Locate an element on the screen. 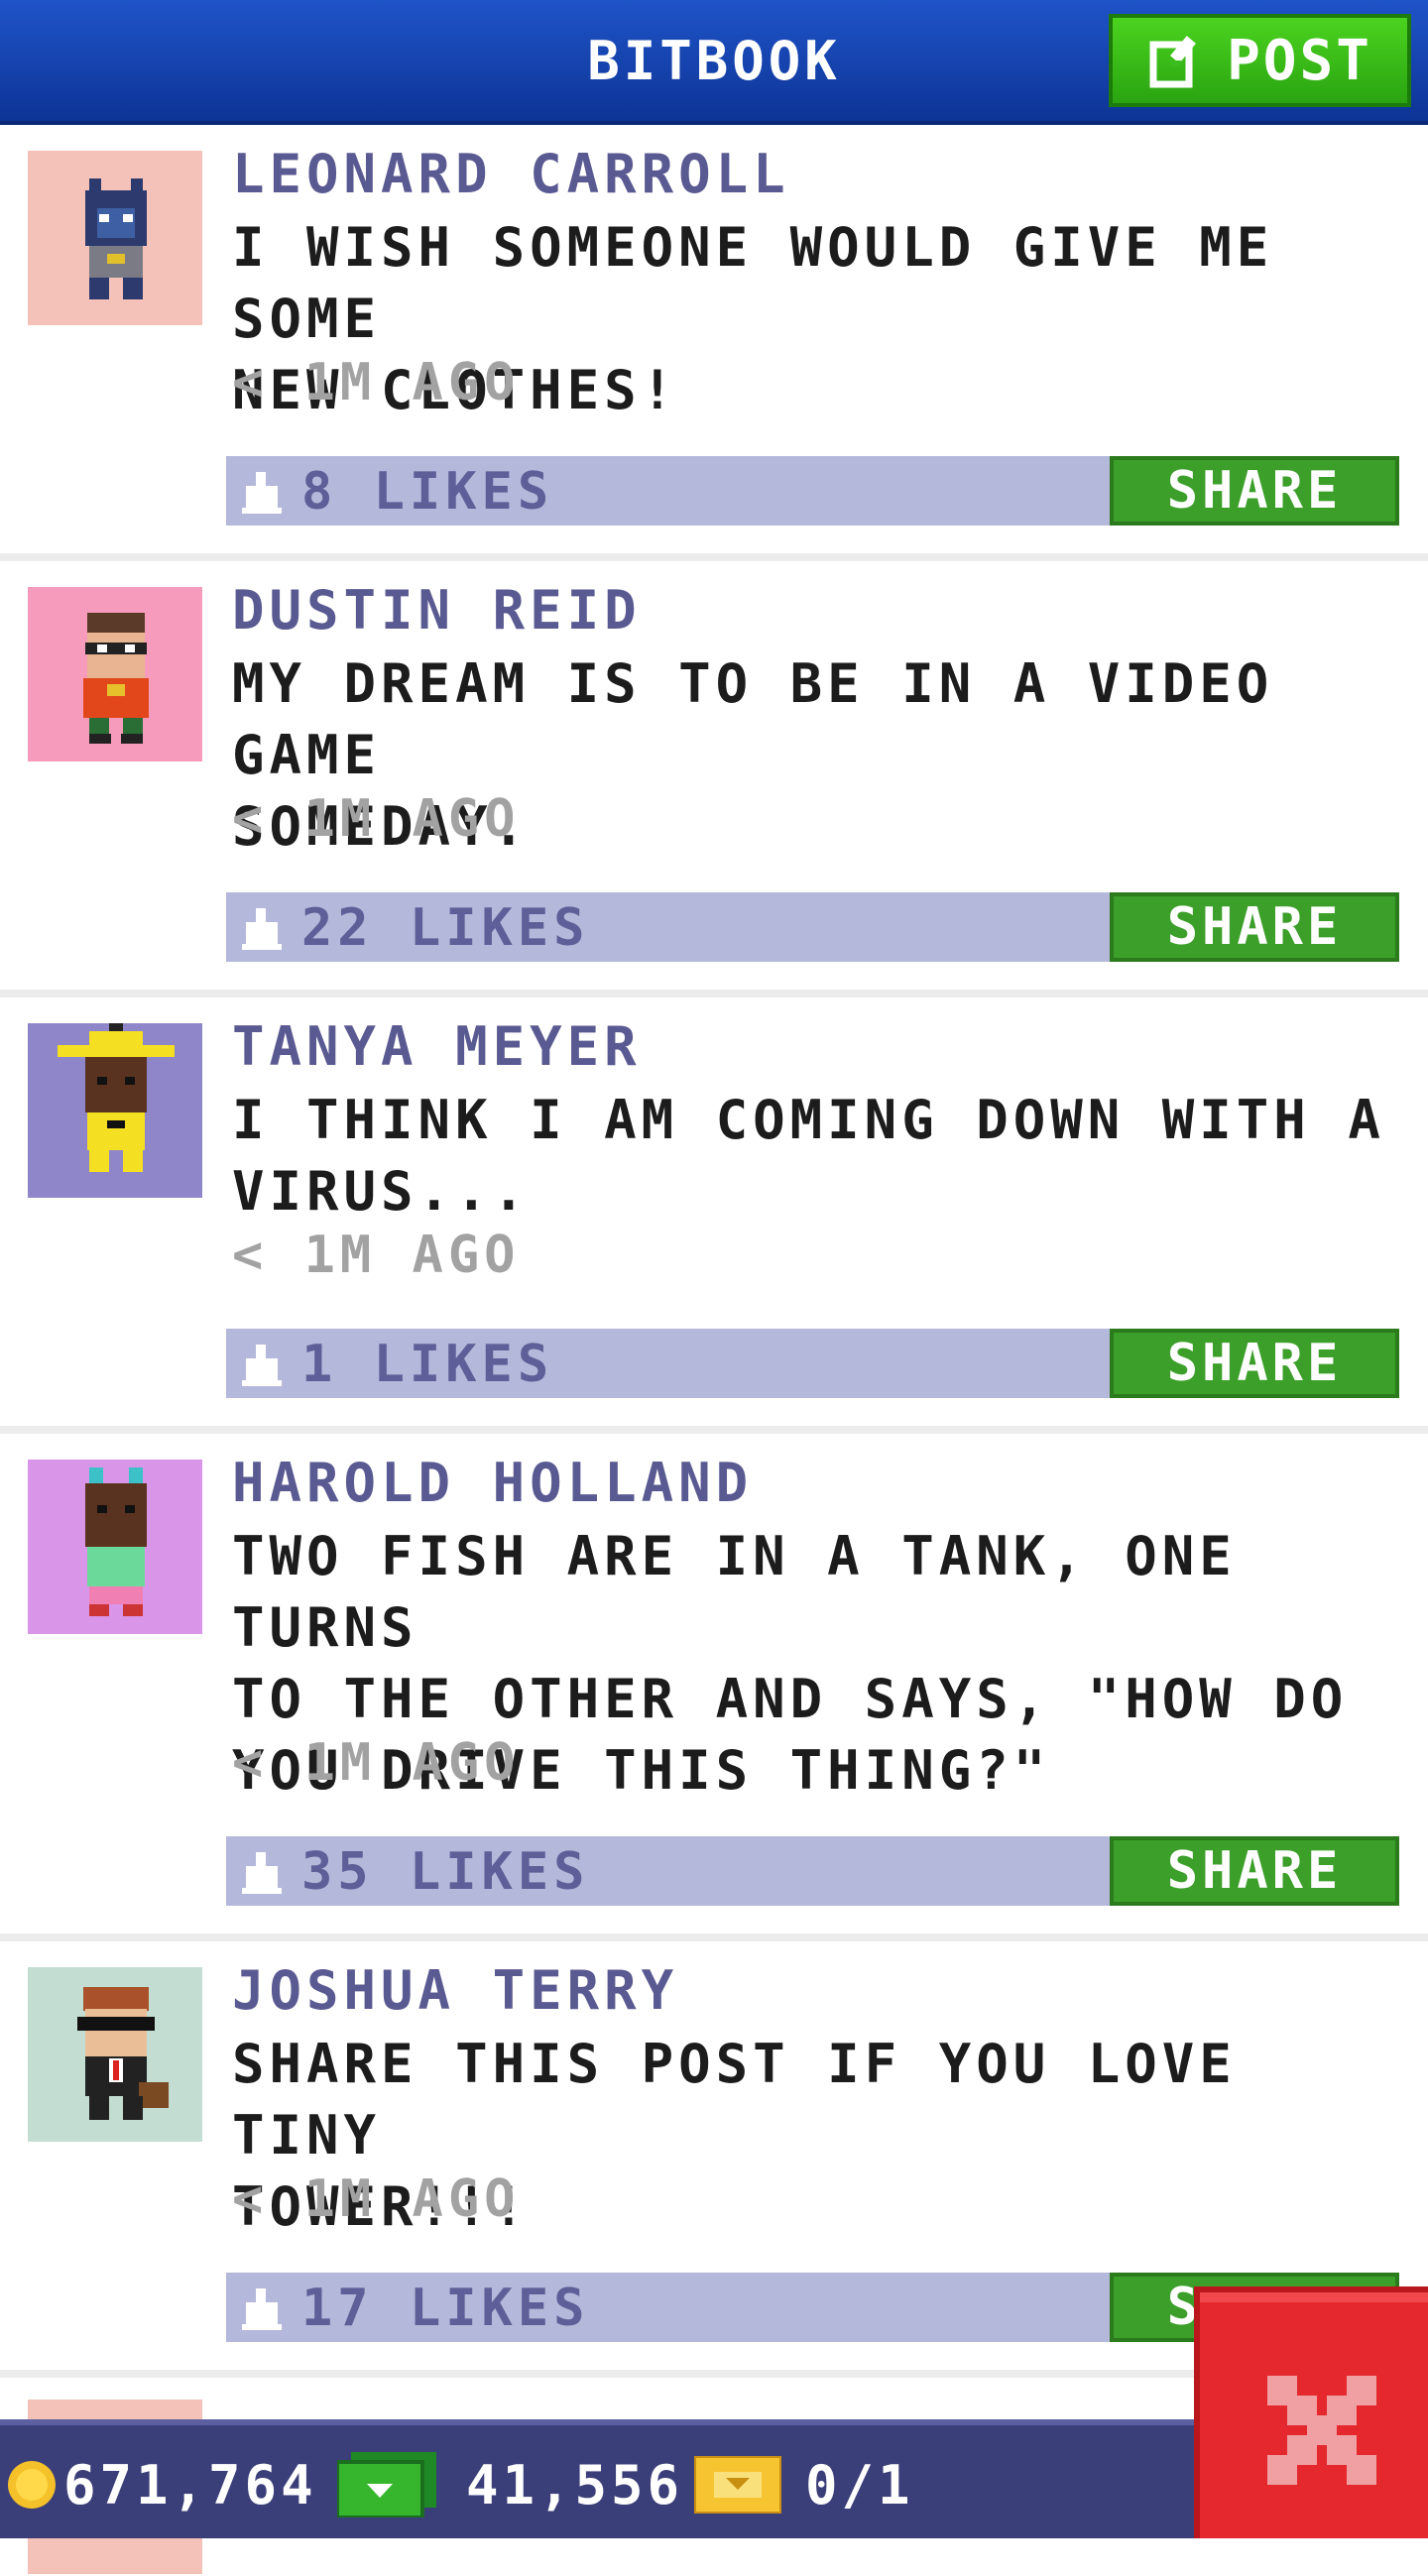 The image size is (1428, 2576). tickets-value: 0/1 is located at coordinates (859, 2485).